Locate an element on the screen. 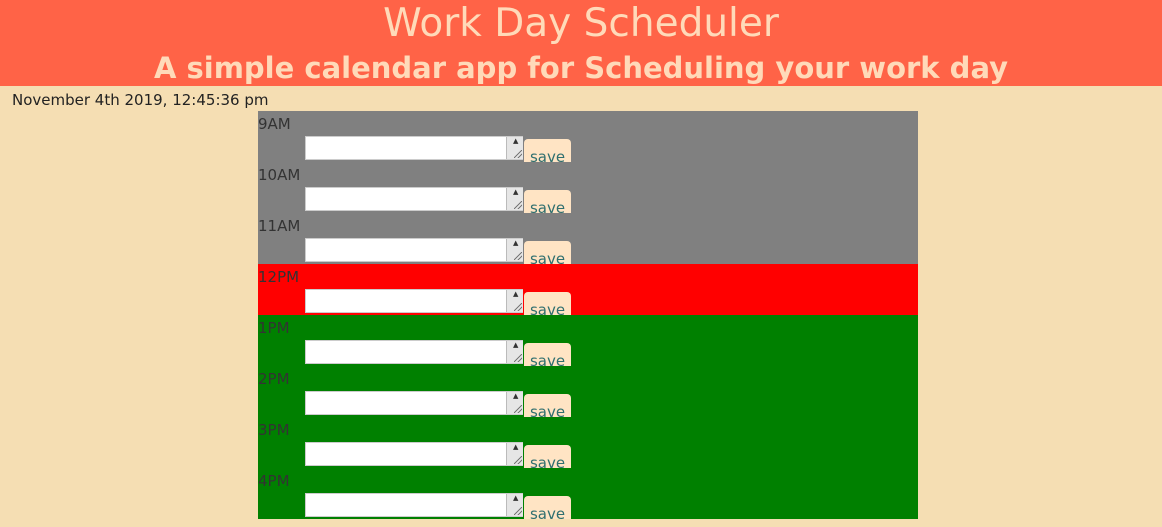 The height and width of the screenshot is (527, 1162). hour-row-10am: 10AM ▲ save is located at coordinates (588, 187).